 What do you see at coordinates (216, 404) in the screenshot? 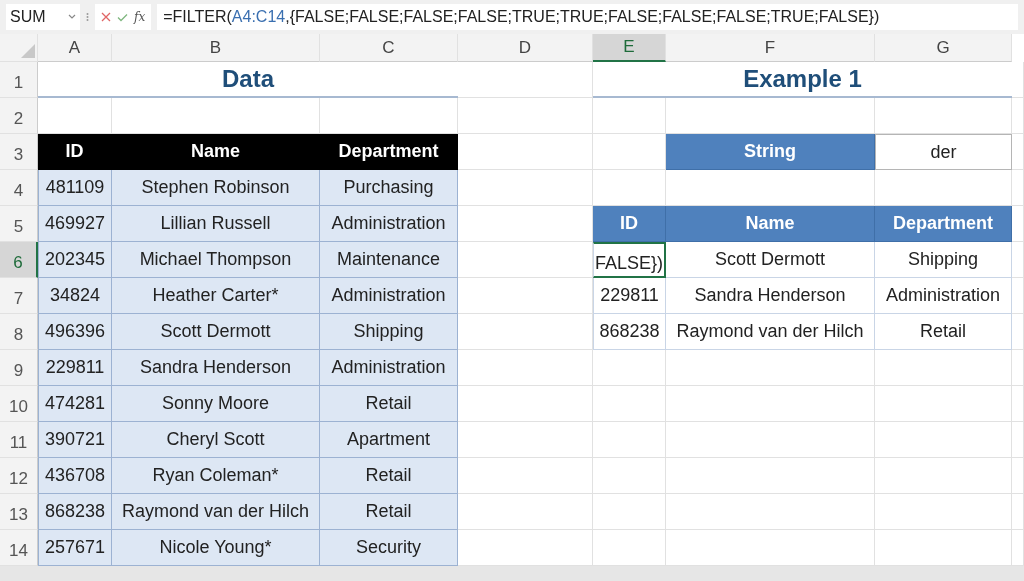
I see `table-cell: Sonny Moore` at bounding box center [216, 404].